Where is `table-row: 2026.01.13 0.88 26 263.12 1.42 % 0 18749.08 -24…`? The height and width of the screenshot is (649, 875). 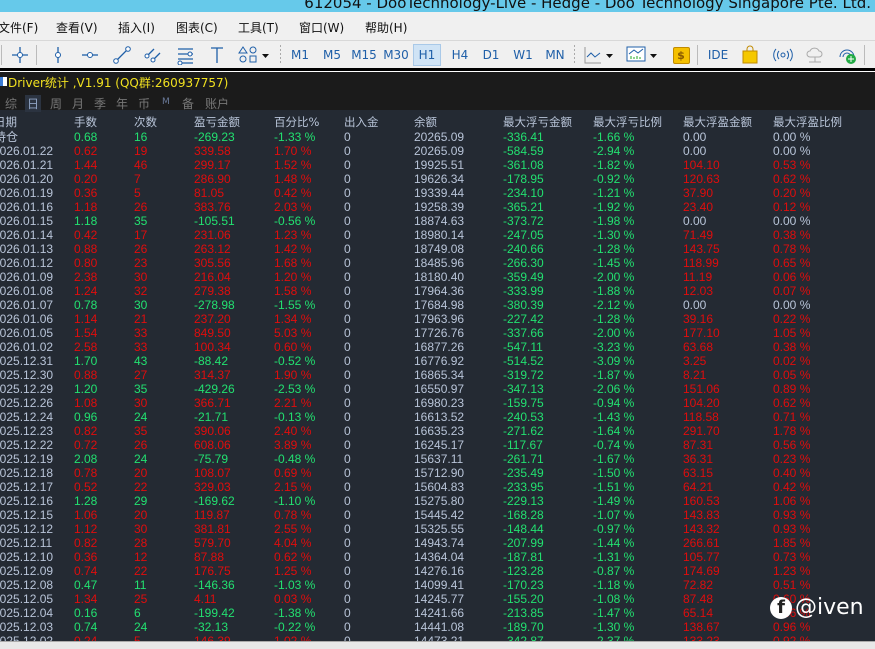
table-row: 2026.01.13 0.88 26 263.12 1.42 % 0 18749.08 -24… is located at coordinates (437, 249).